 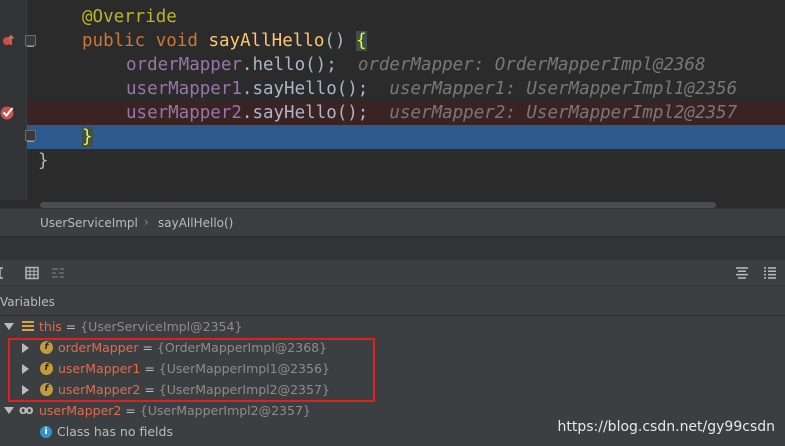 What do you see at coordinates (50, 326) in the screenshot?
I see `var-name-this: this` at bounding box center [50, 326].